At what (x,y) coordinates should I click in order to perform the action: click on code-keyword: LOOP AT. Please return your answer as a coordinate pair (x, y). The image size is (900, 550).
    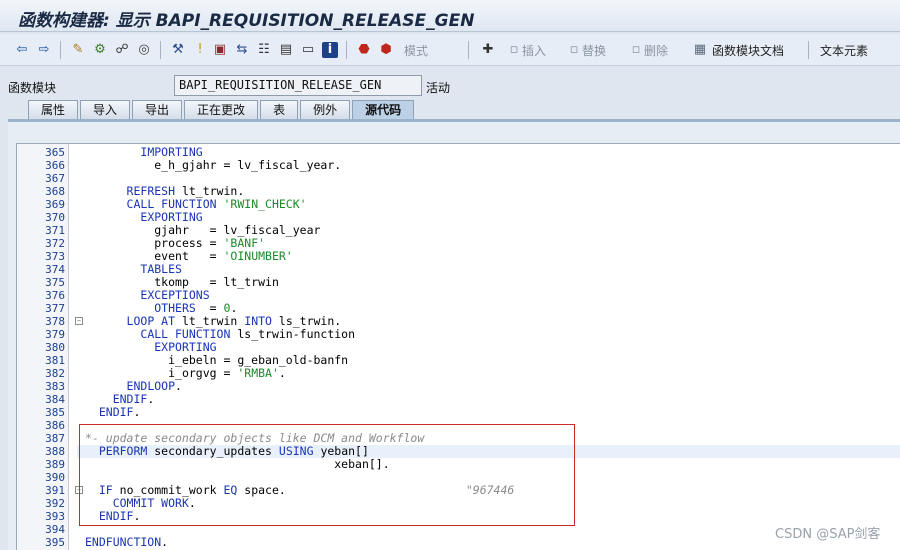
    Looking at the image, I should click on (151, 321).